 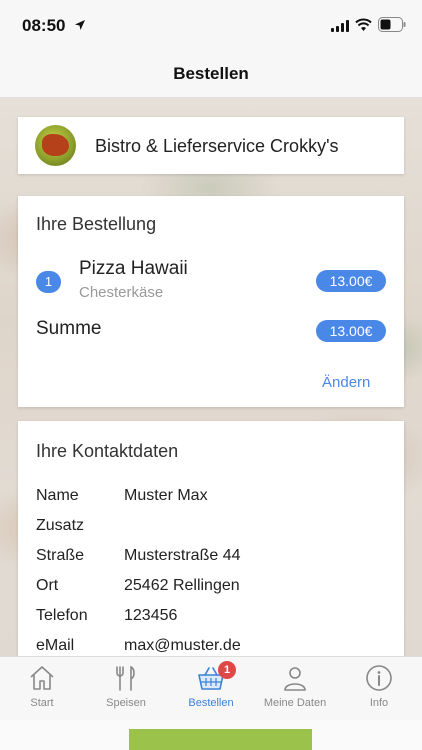 What do you see at coordinates (80, 25) in the screenshot?
I see `location-arrow-icon` at bounding box center [80, 25].